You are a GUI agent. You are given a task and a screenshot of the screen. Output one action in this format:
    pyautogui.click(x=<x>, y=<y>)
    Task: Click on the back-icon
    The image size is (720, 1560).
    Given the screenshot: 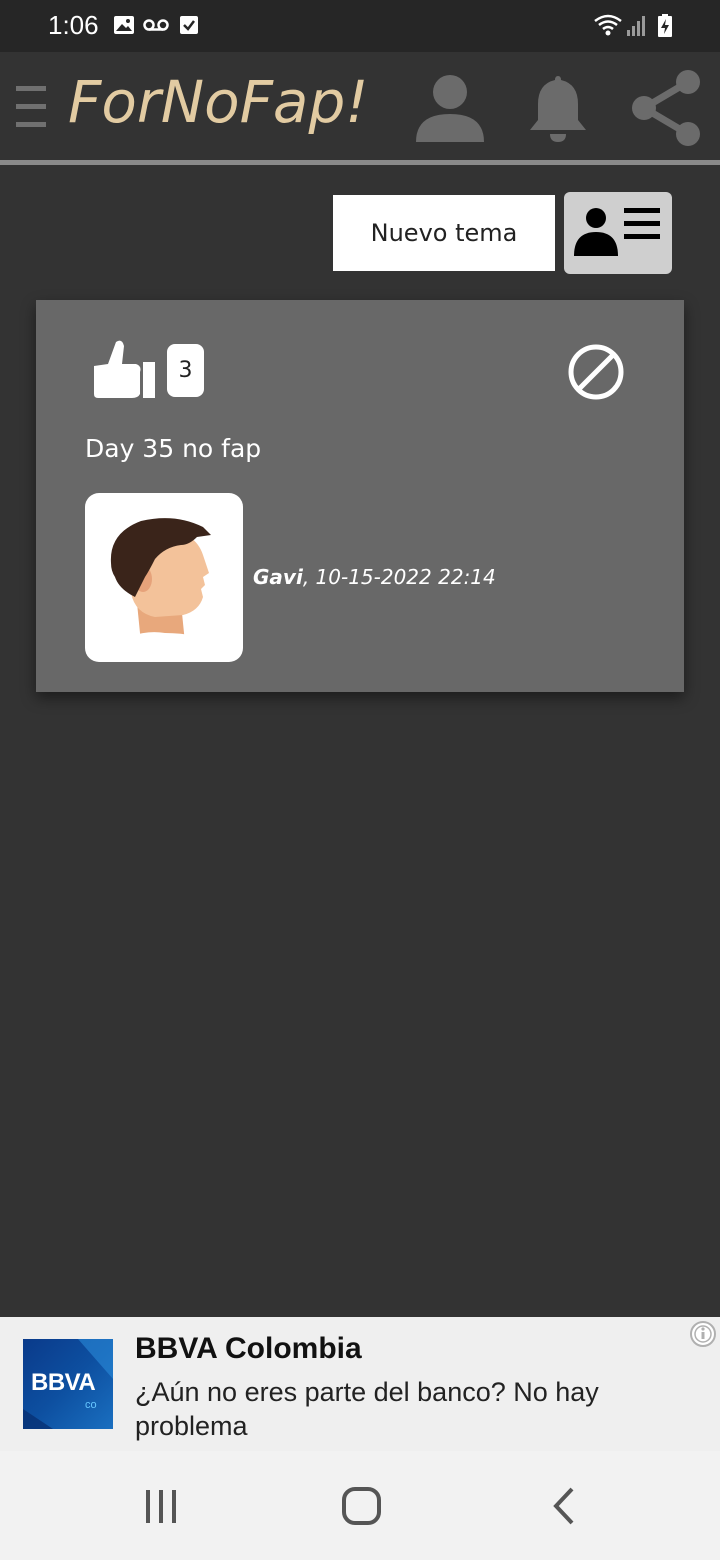 What is the action you would take?
    pyautogui.click(x=564, y=1506)
    